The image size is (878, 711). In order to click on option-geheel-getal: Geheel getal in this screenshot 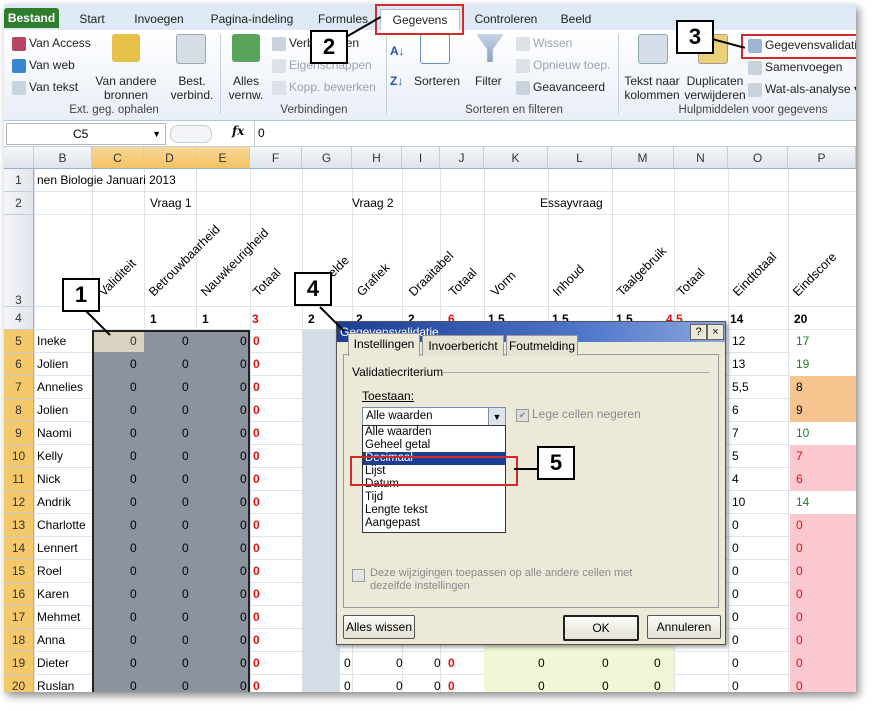, I will do `click(434, 445)`.